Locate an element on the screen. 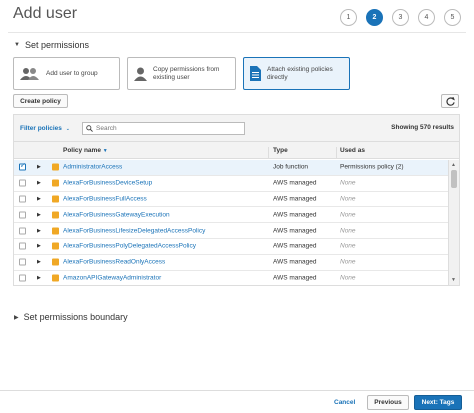  policy-name-link: AlexaForBusinessReadOnlyAccess is located at coordinates (114, 262).